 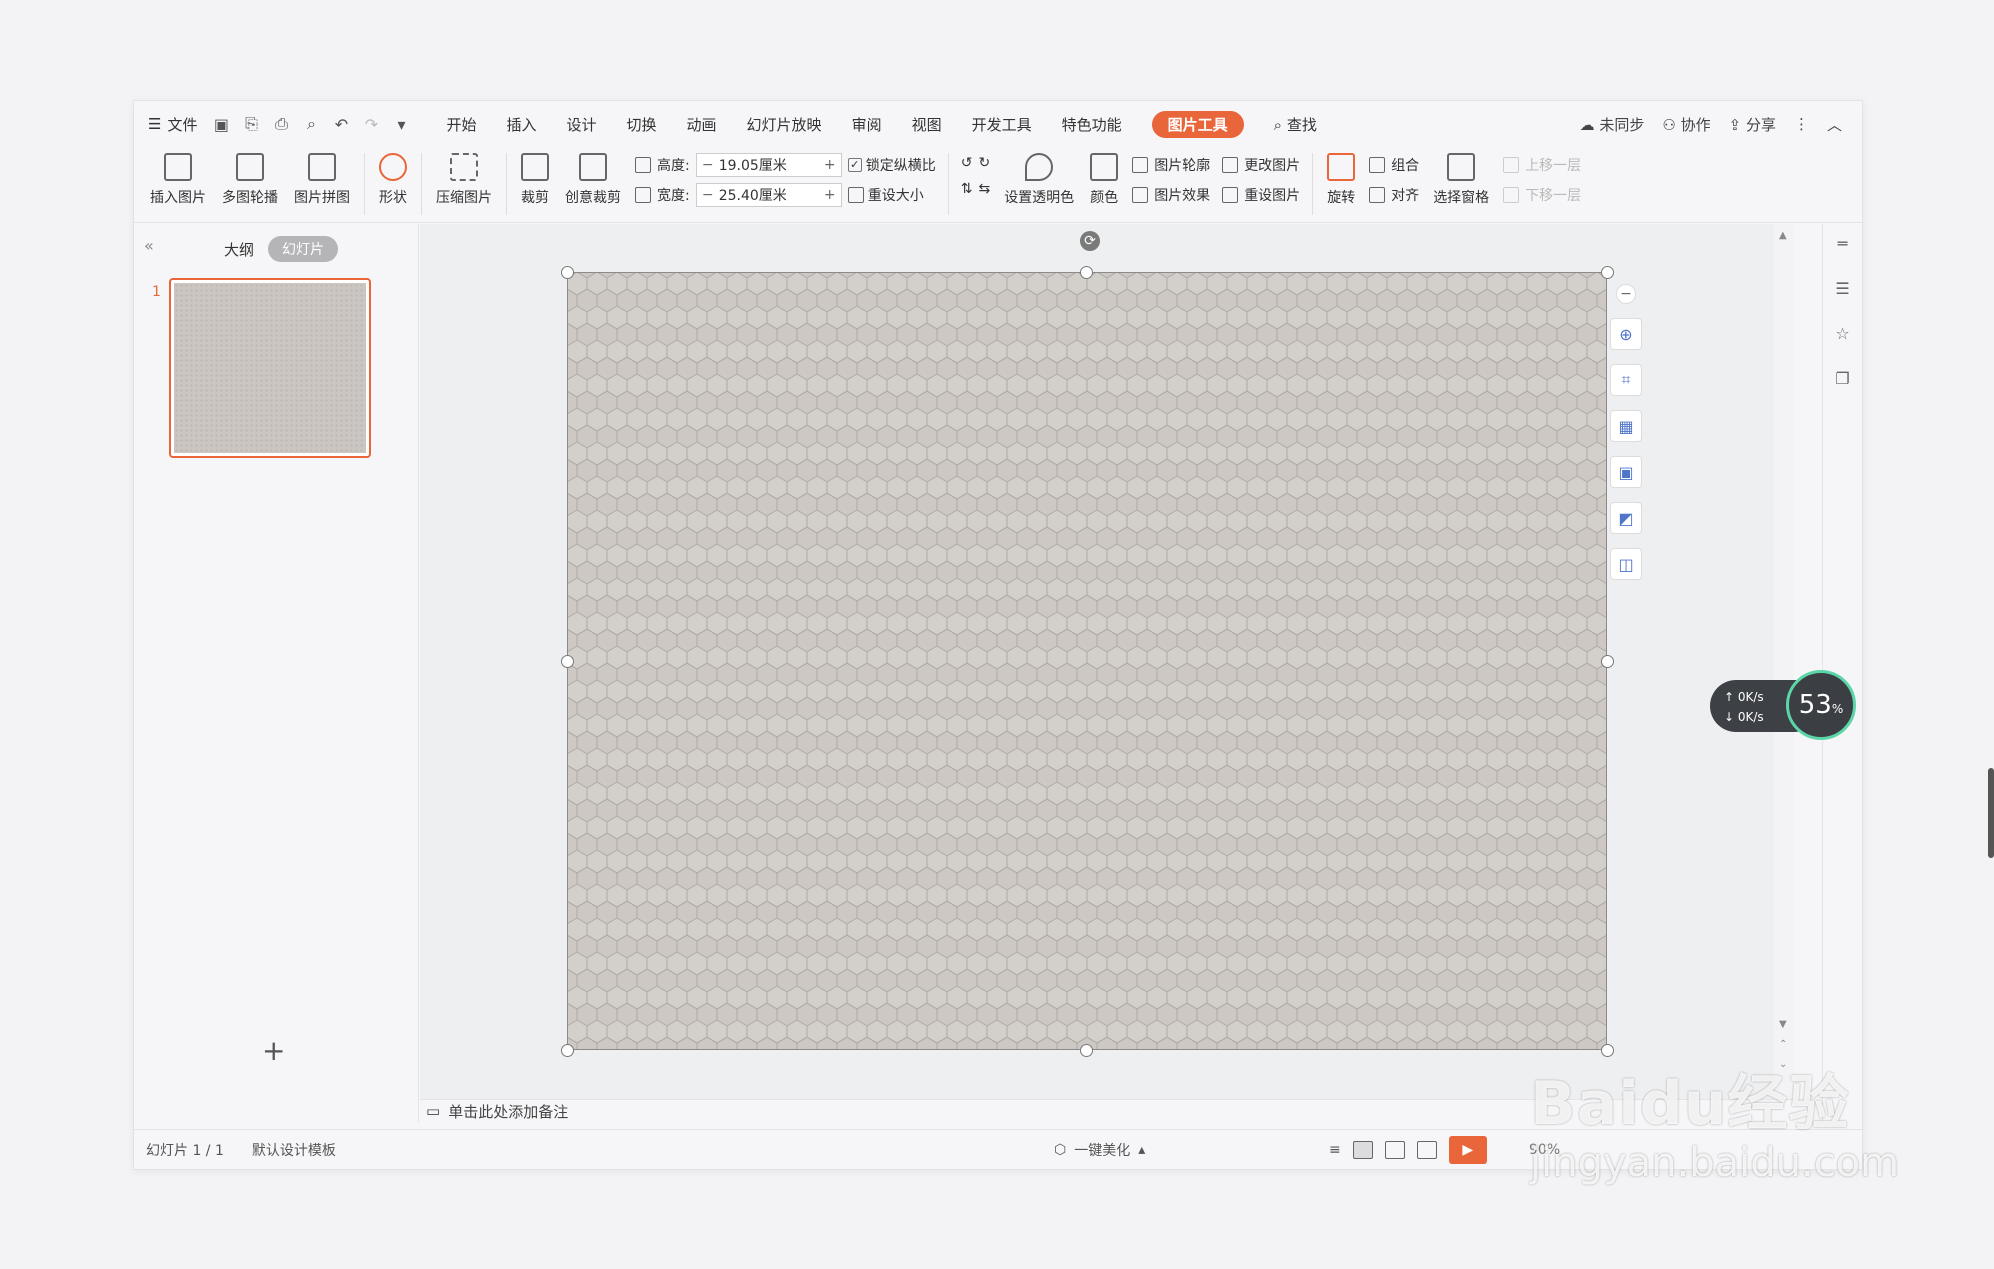 I want to click on collapse-ribbon-icon: ︿, so click(x=1834, y=124).